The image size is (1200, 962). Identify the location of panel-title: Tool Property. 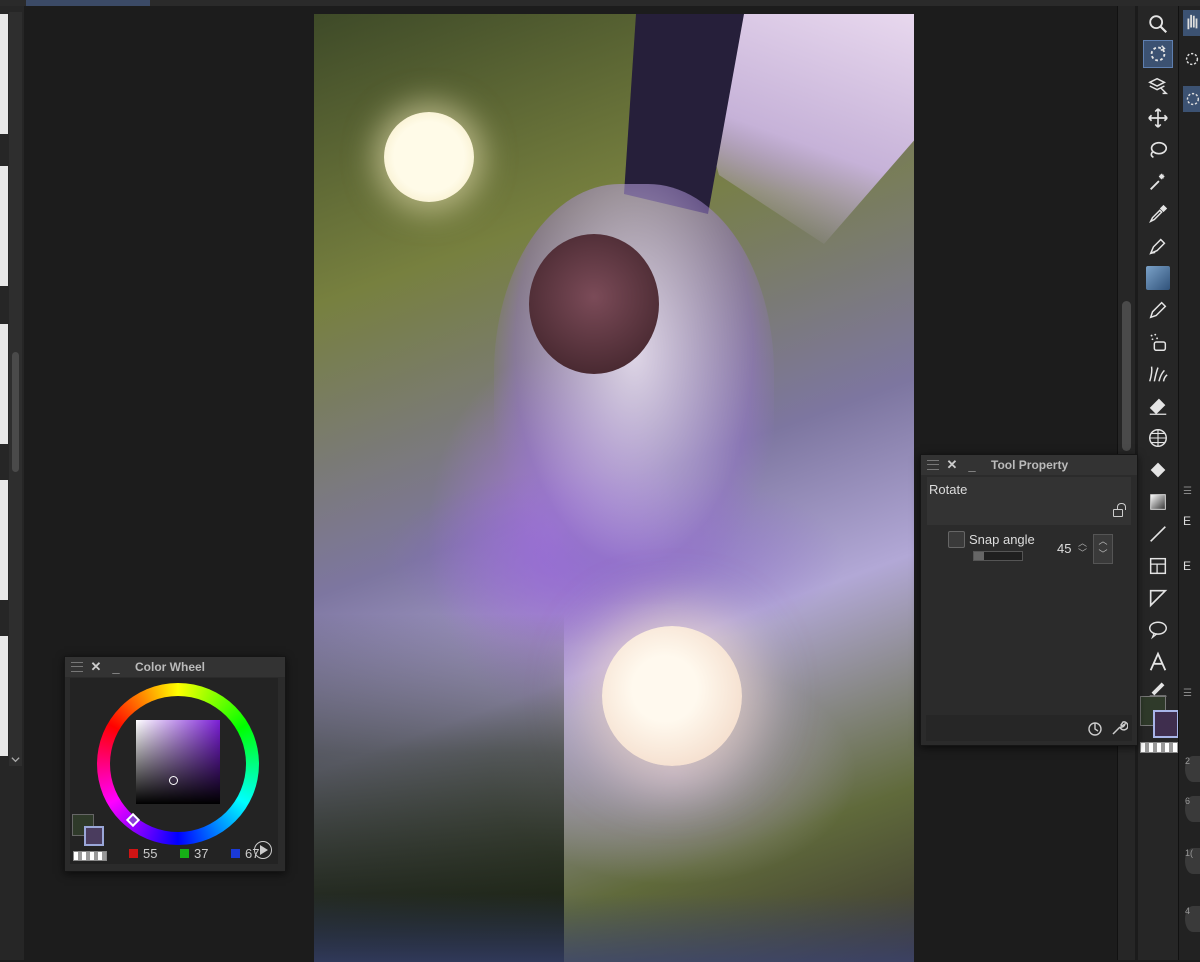
(1030, 465).